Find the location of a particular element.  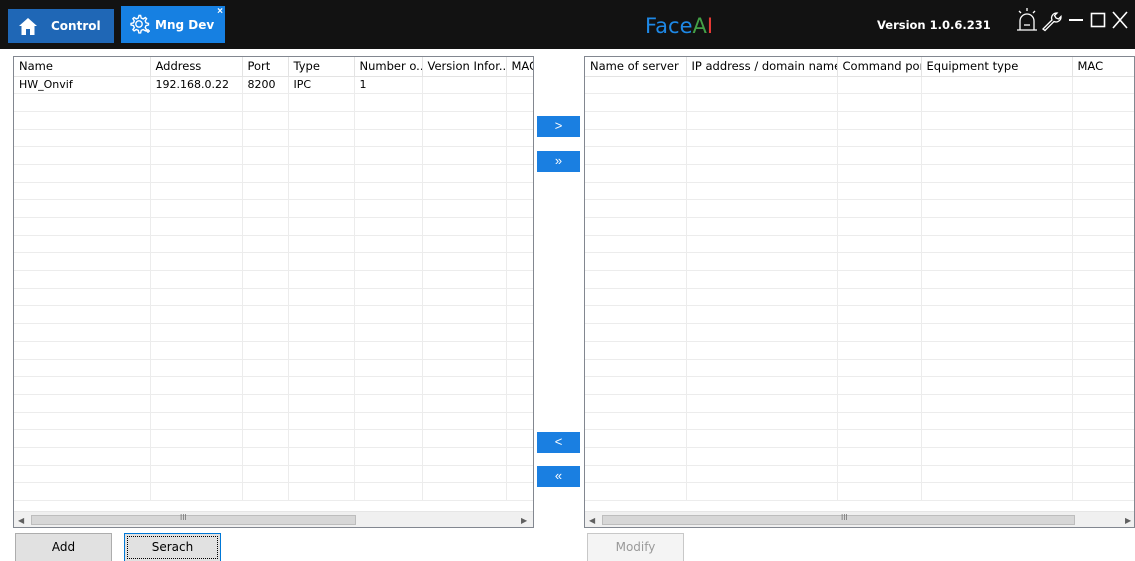

alarm-icon is located at coordinates (1027, 20).